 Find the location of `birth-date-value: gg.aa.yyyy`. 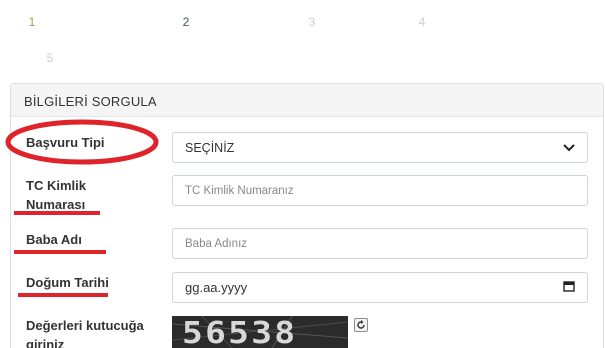

birth-date-value: gg.aa.yyyy is located at coordinates (216, 287).